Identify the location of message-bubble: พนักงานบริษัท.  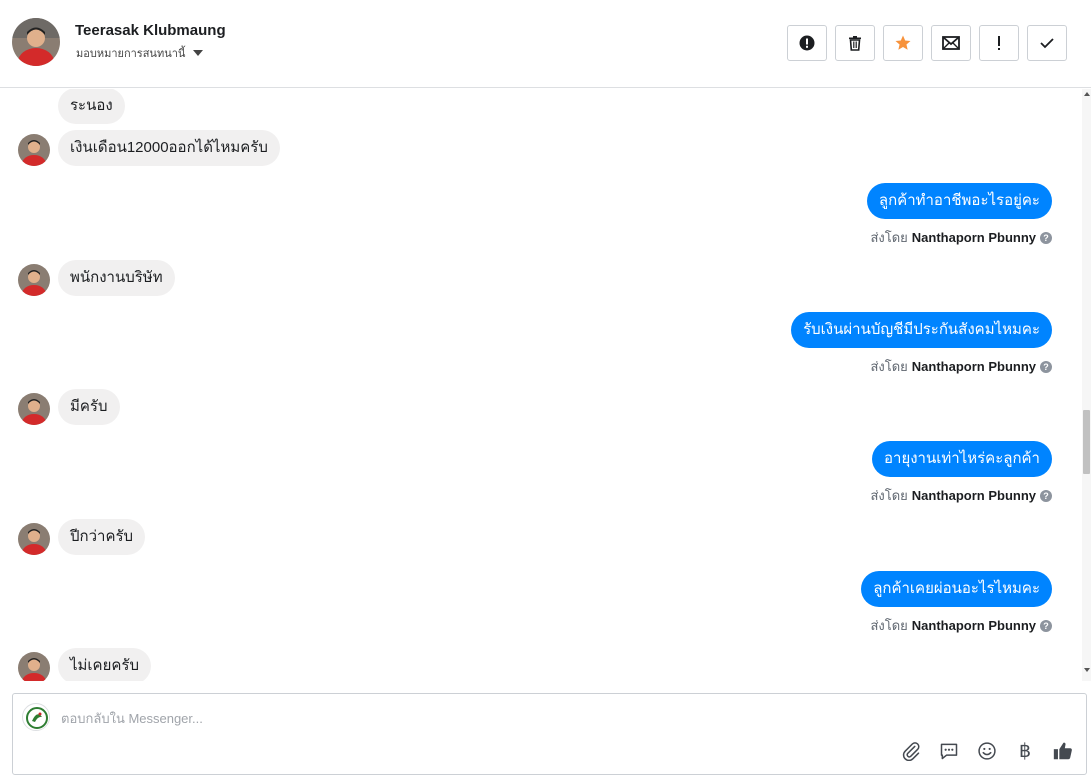
(116, 278).